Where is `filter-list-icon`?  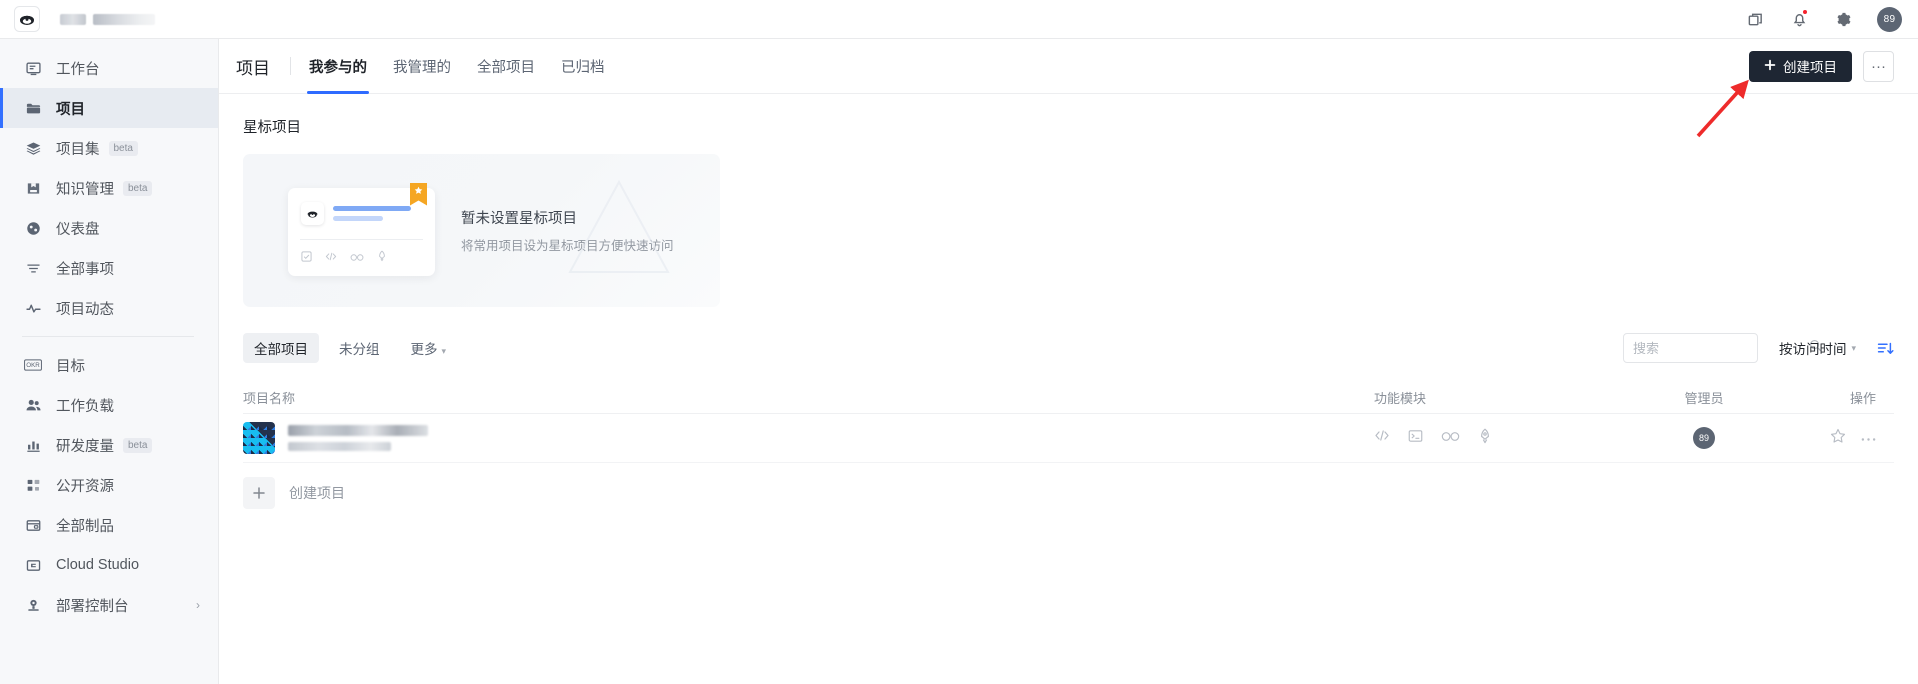
filter-list-icon is located at coordinates (33, 268).